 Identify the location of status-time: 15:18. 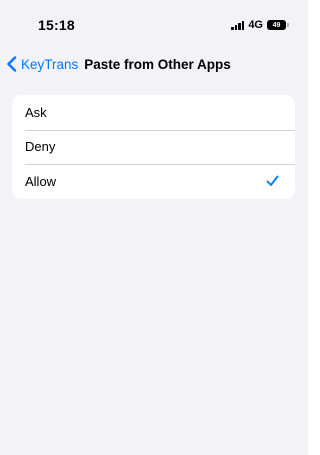
(56, 25).